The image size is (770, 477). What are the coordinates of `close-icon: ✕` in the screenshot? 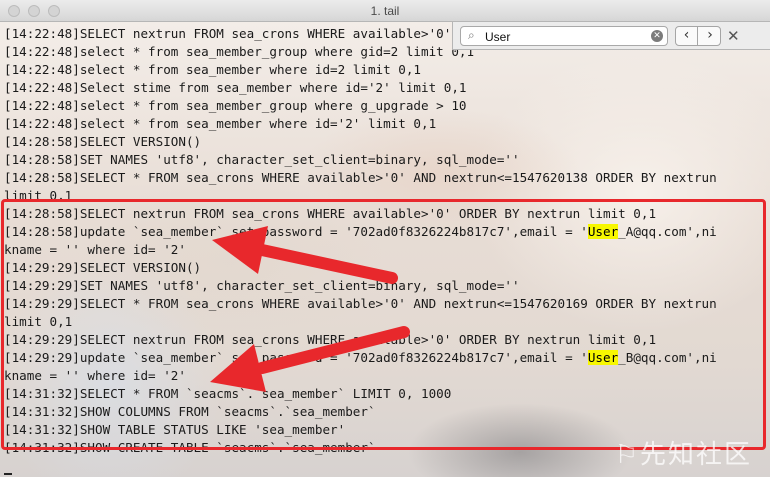 It's located at (733, 36).